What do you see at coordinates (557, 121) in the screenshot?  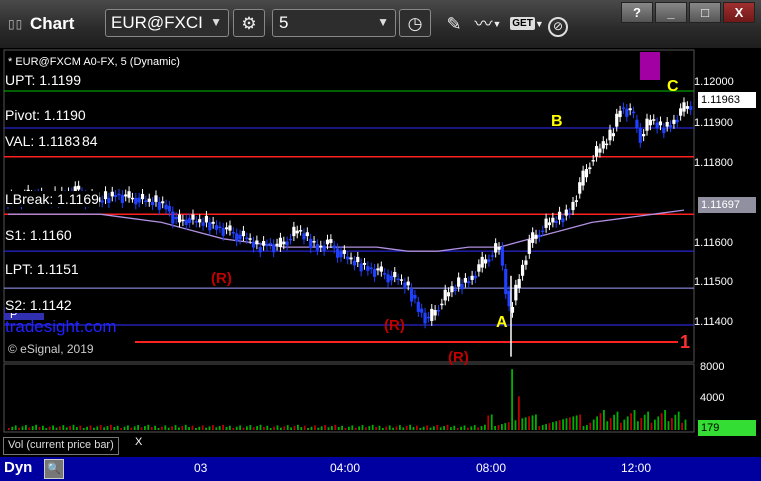 I see `annotation-b: B` at bounding box center [557, 121].